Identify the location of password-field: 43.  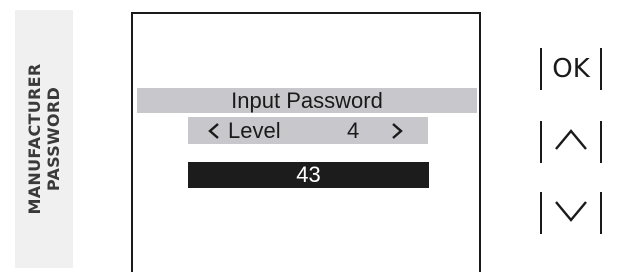
(308, 175).